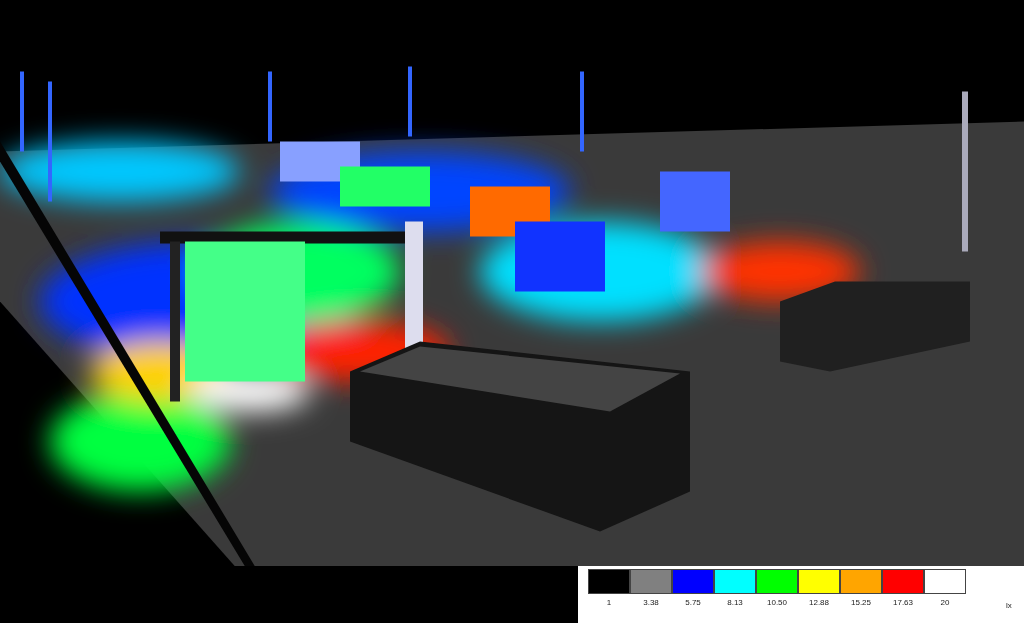 The height and width of the screenshot is (623, 1024). What do you see at coordinates (1009, 606) in the screenshot?
I see `legend-unit: lx` at bounding box center [1009, 606].